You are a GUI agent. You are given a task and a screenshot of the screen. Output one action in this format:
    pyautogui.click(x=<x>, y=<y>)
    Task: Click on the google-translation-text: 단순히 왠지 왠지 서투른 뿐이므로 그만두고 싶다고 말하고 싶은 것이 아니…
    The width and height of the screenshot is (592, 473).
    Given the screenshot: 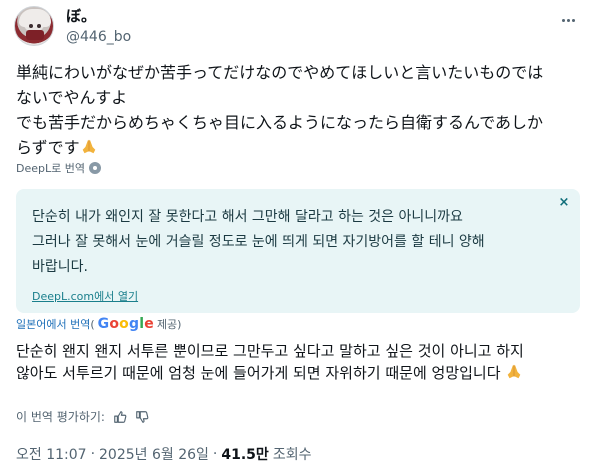 What is the action you would take?
    pyautogui.click(x=298, y=362)
    